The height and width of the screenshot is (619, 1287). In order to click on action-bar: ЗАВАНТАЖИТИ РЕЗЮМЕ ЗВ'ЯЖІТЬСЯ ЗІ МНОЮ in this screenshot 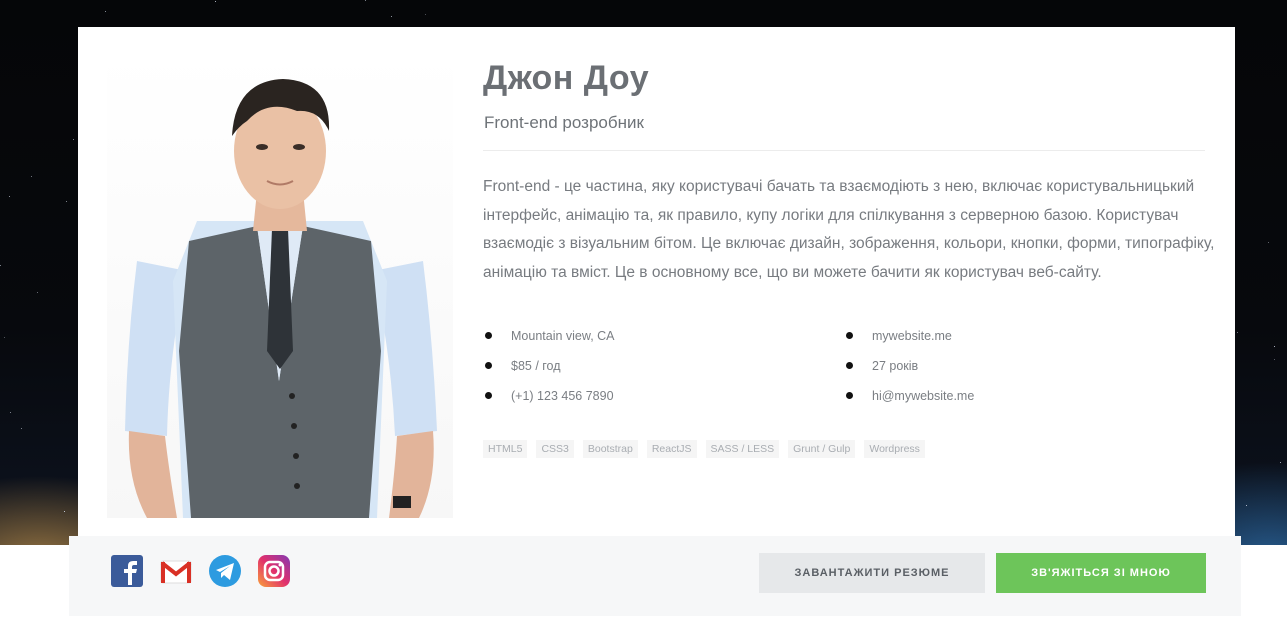, I will do `click(655, 576)`.